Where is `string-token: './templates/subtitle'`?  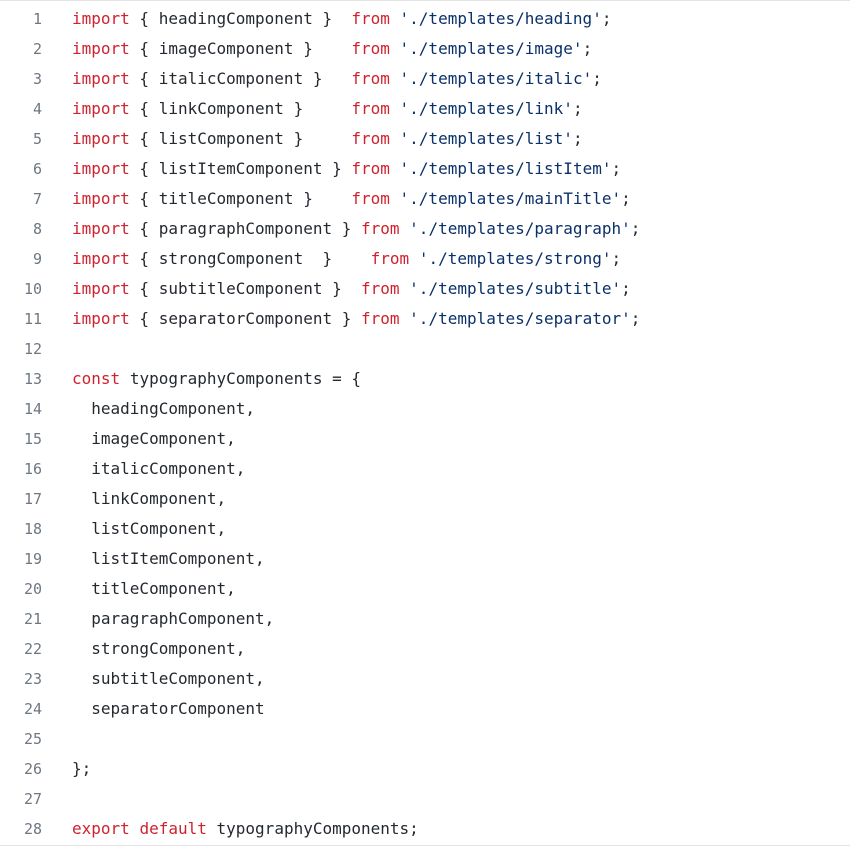 string-token: './templates/subtitle' is located at coordinates (515, 288).